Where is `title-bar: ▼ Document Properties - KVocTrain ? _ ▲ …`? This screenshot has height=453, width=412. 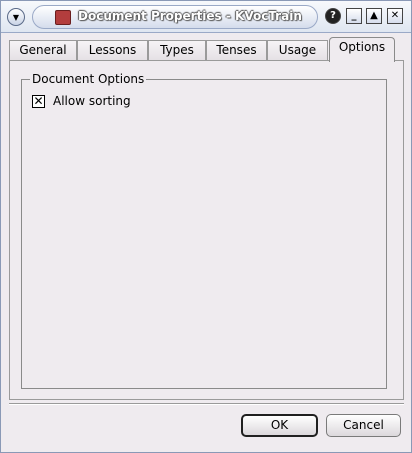 title-bar: ▼ Document Properties - KVocTrain ? _ ▲ … is located at coordinates (206, 17).